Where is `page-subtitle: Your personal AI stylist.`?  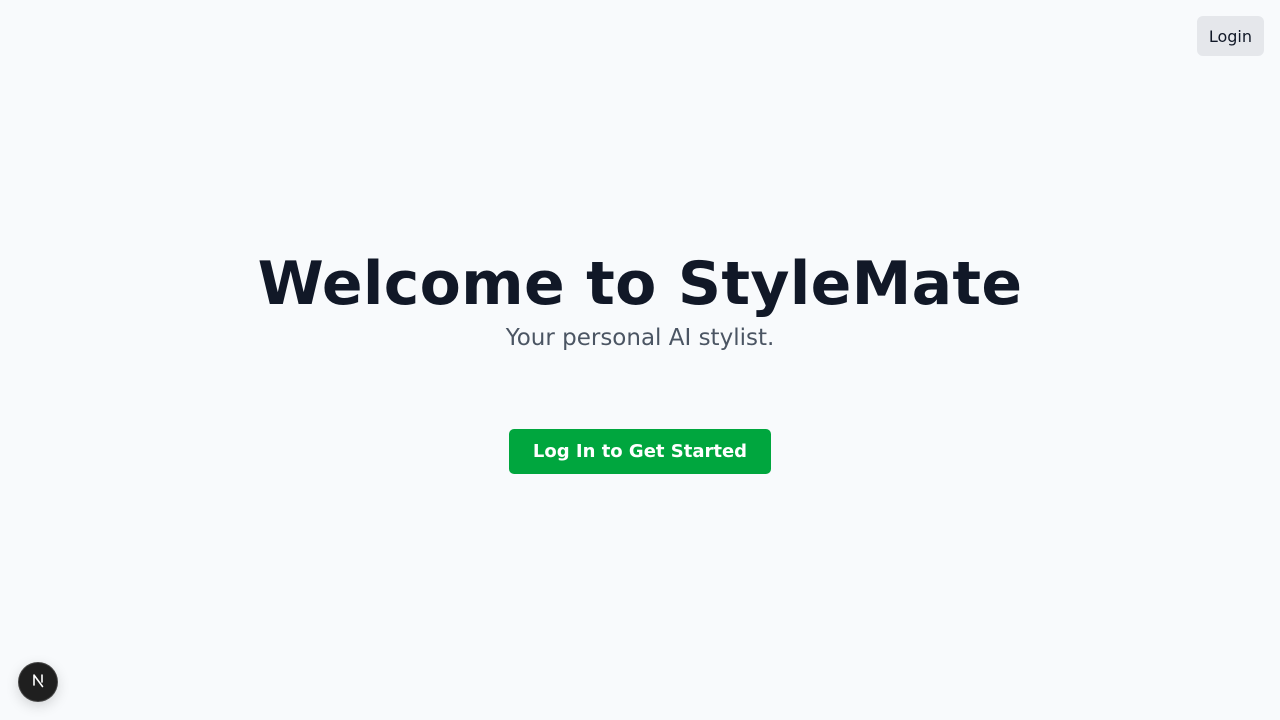
page-subtitle: Your personal AI stylist. is located at coordinates (640, 338).